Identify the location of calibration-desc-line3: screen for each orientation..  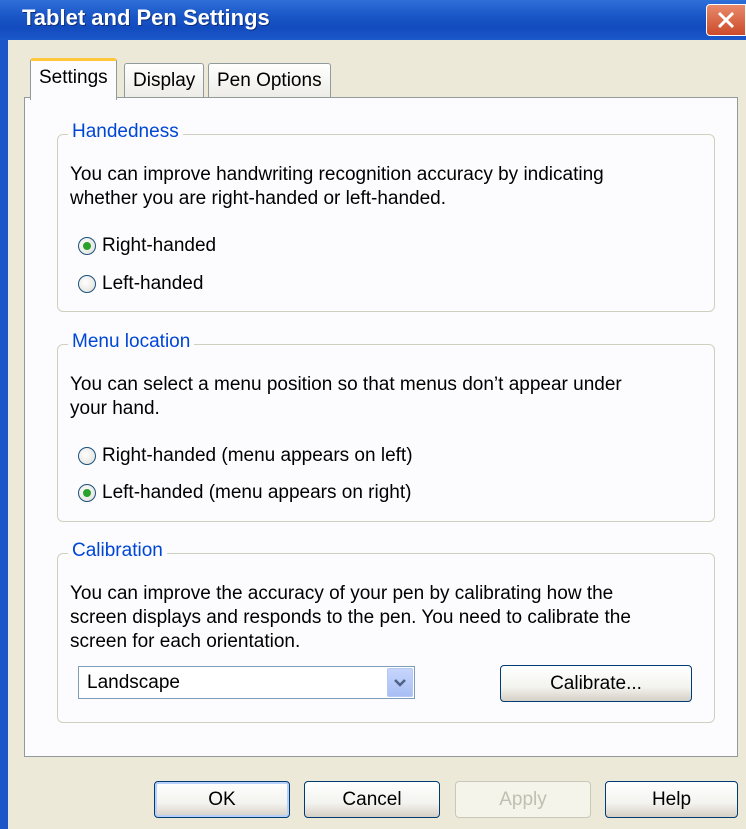
(185, 641).